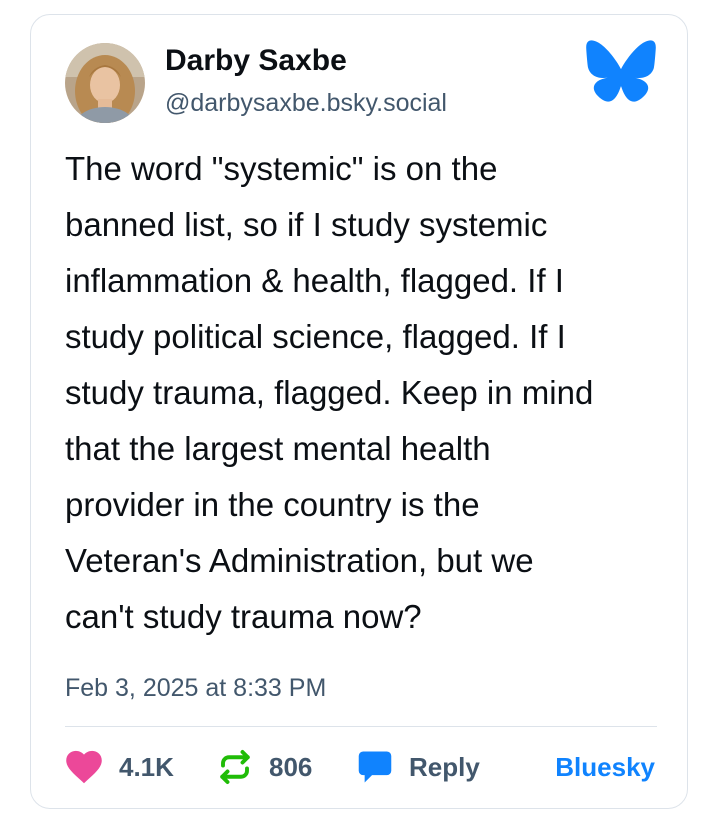 The image size is (720, 819). Describe the element at coordinates (235, 767) in the screenshot. I see `repost-arrows-icon` at that location.